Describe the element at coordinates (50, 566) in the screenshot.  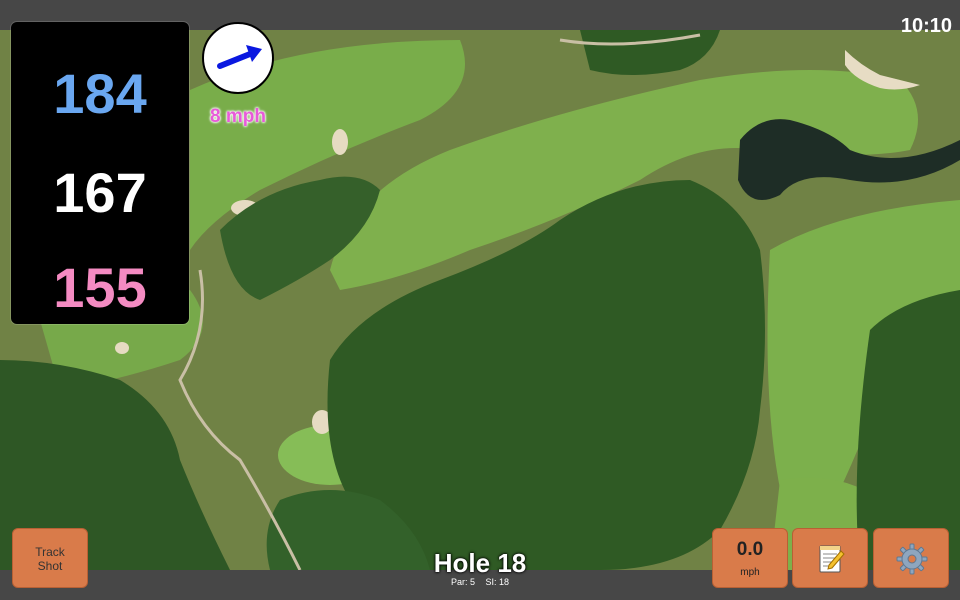
I see `track-shot-label-line2: Shot` at that location.